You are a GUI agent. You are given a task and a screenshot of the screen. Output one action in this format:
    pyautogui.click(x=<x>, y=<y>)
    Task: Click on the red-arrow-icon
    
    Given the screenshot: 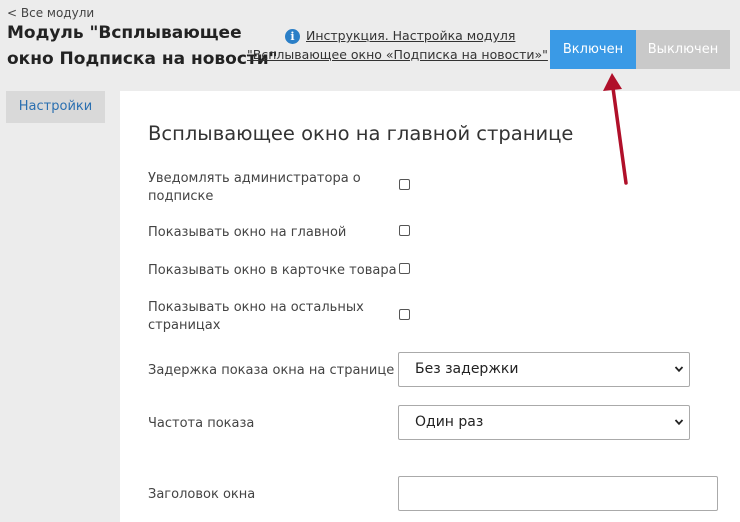 What is the action you would take?
    pyautogui.click(x=615, y=129)
    